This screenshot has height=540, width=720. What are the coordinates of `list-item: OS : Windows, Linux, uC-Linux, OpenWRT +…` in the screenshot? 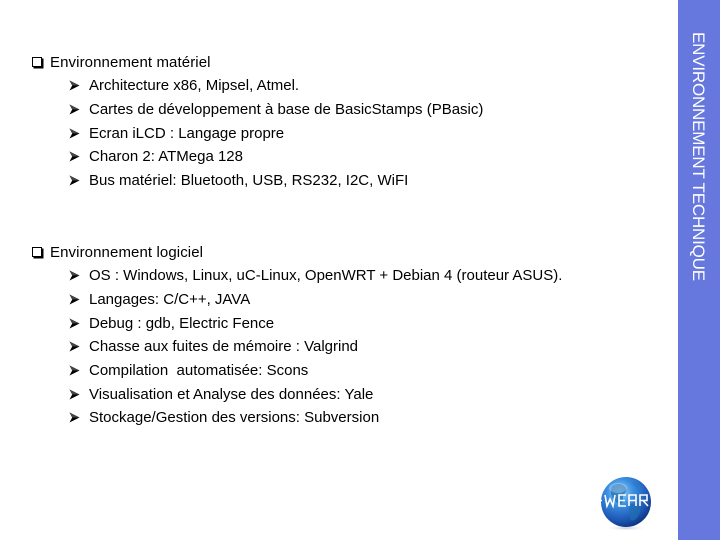 It's located at (297, 276).